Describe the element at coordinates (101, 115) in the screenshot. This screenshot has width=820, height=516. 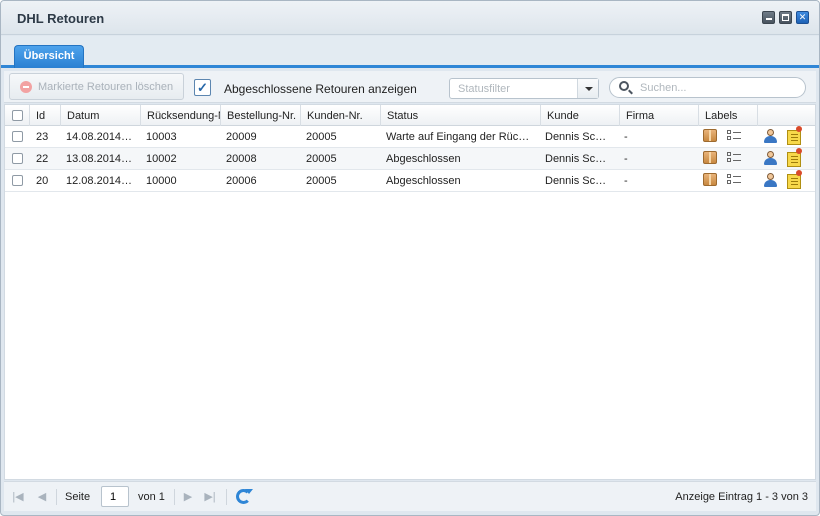
I see `column-header-datum: Datum` at that location.